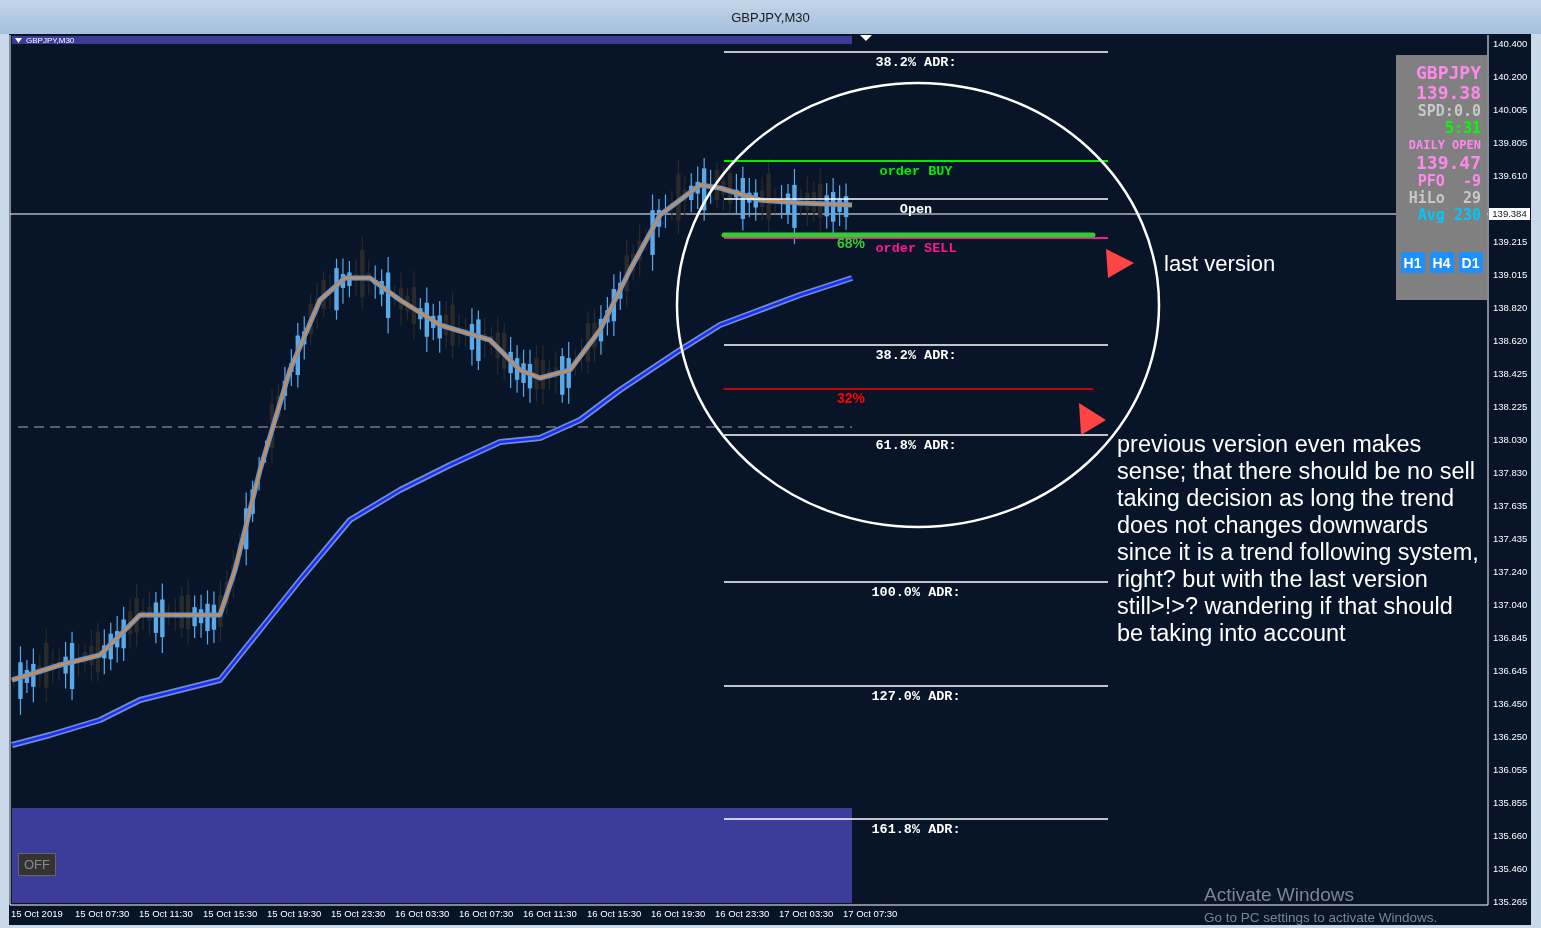  Describe the element at coordinates (18, 40) in the screenshot. I see `dropdown-triangle-icon` at that location.